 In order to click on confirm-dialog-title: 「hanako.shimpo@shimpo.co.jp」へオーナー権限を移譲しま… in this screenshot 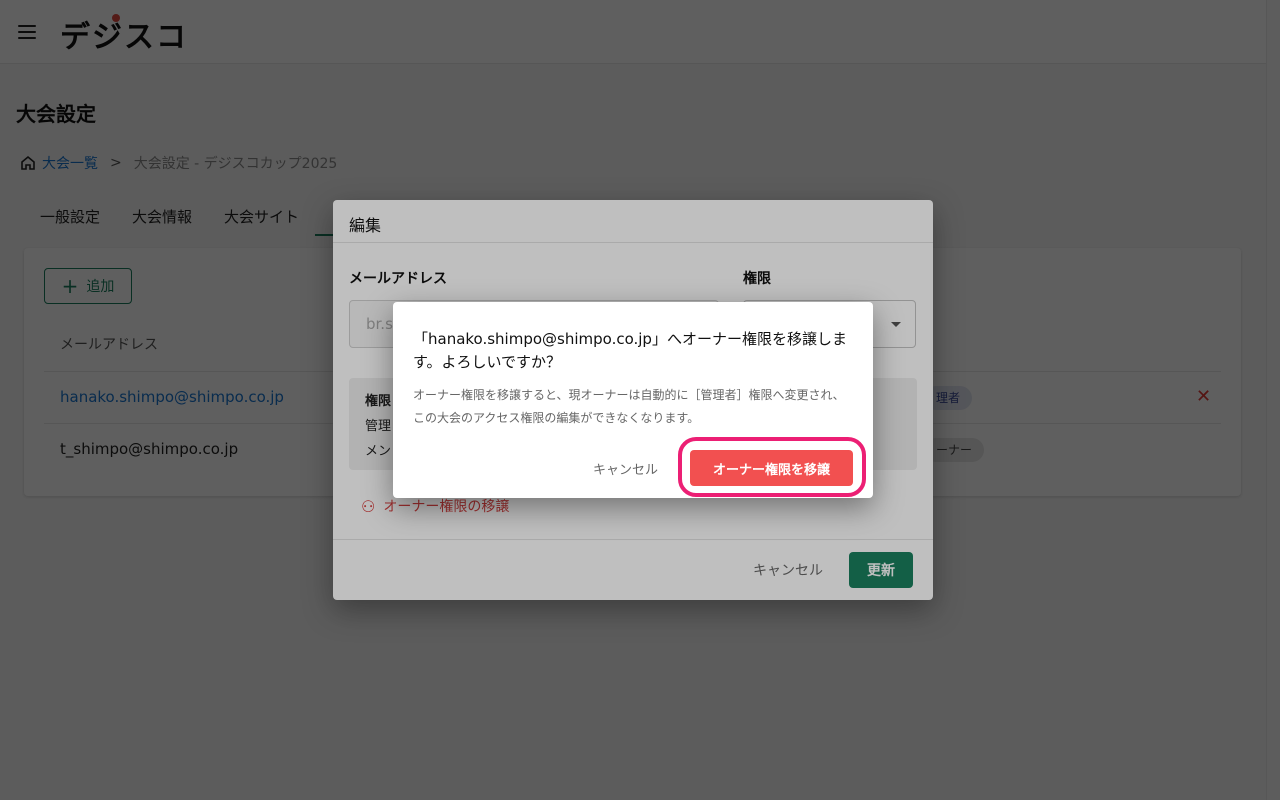, I will do `click(630, 350)`.